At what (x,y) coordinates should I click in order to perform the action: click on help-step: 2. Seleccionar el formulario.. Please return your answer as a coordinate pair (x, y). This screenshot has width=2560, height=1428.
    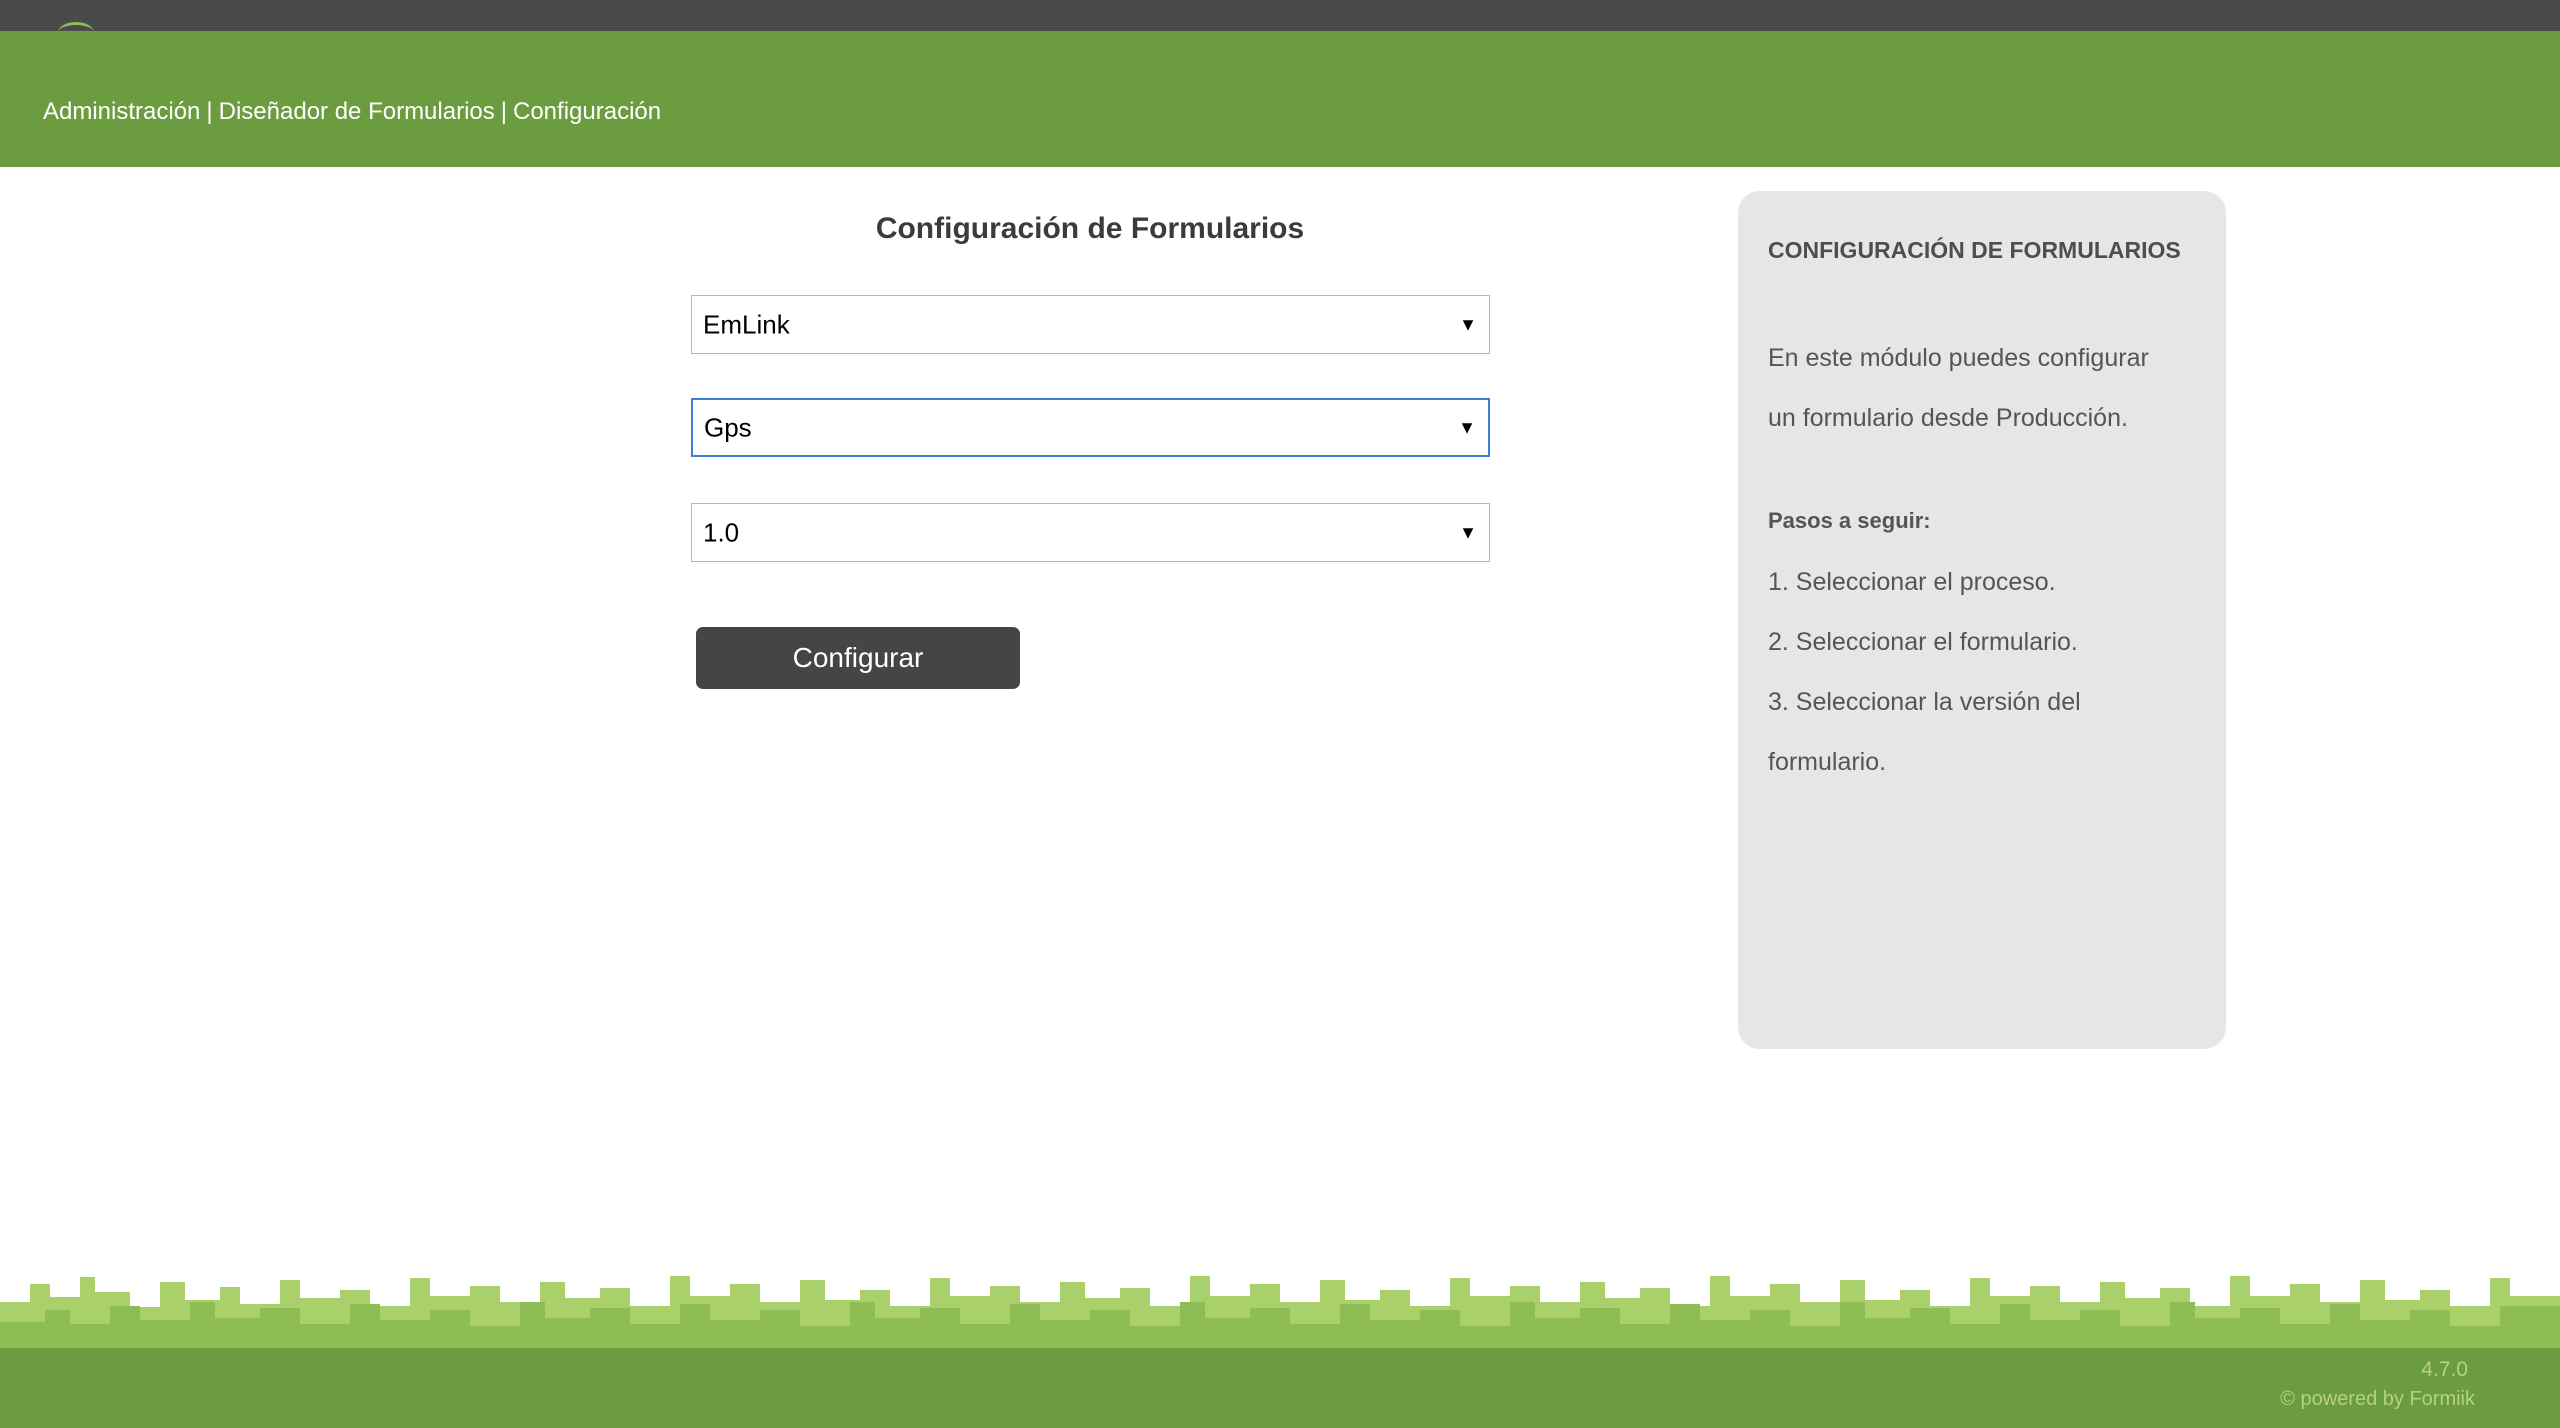
    Looking at the image, I should click on (1923, 642).